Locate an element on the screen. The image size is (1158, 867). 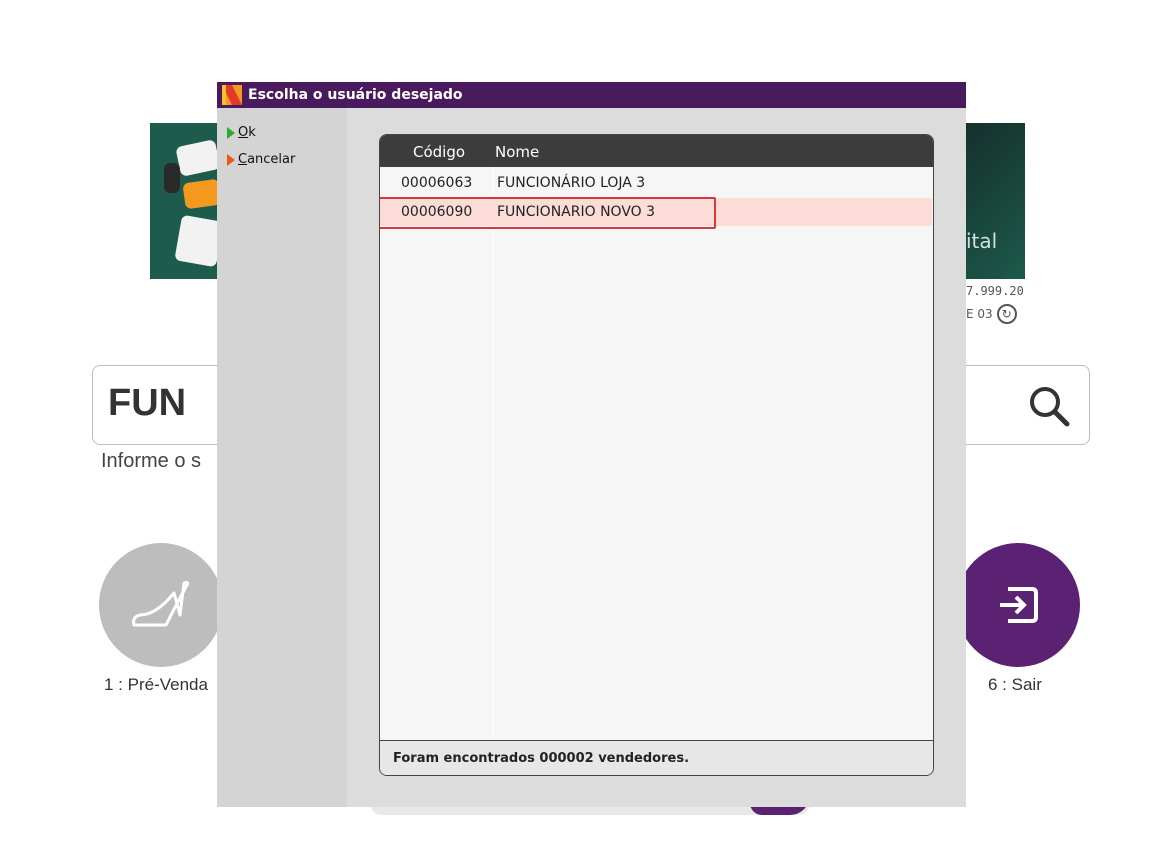
table-row-selected: 00006090 FUNCIONARIO NOVO 3 is located at coordinates (656, 213).